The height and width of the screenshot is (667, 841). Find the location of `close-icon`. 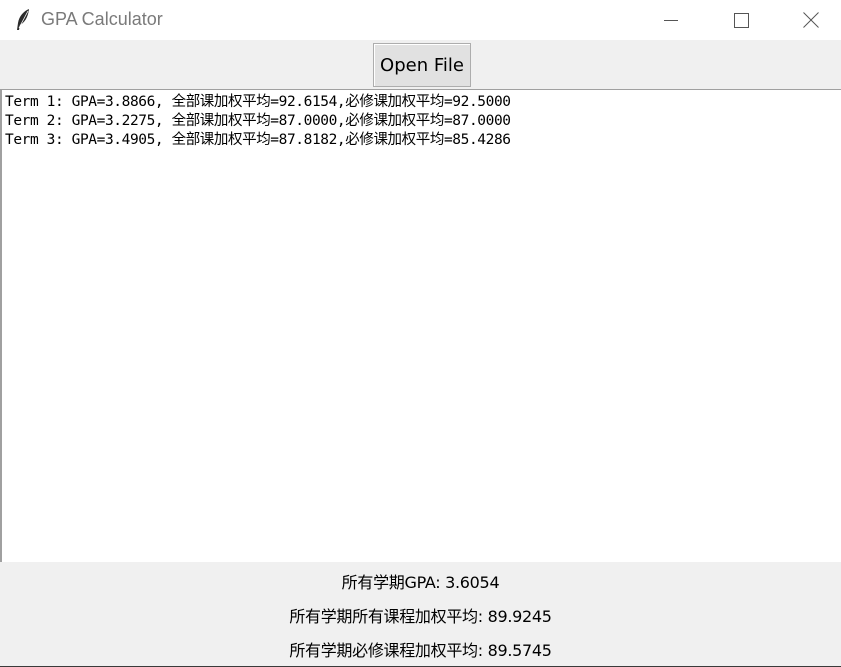

close-icon is located at coordinates (811, 20).